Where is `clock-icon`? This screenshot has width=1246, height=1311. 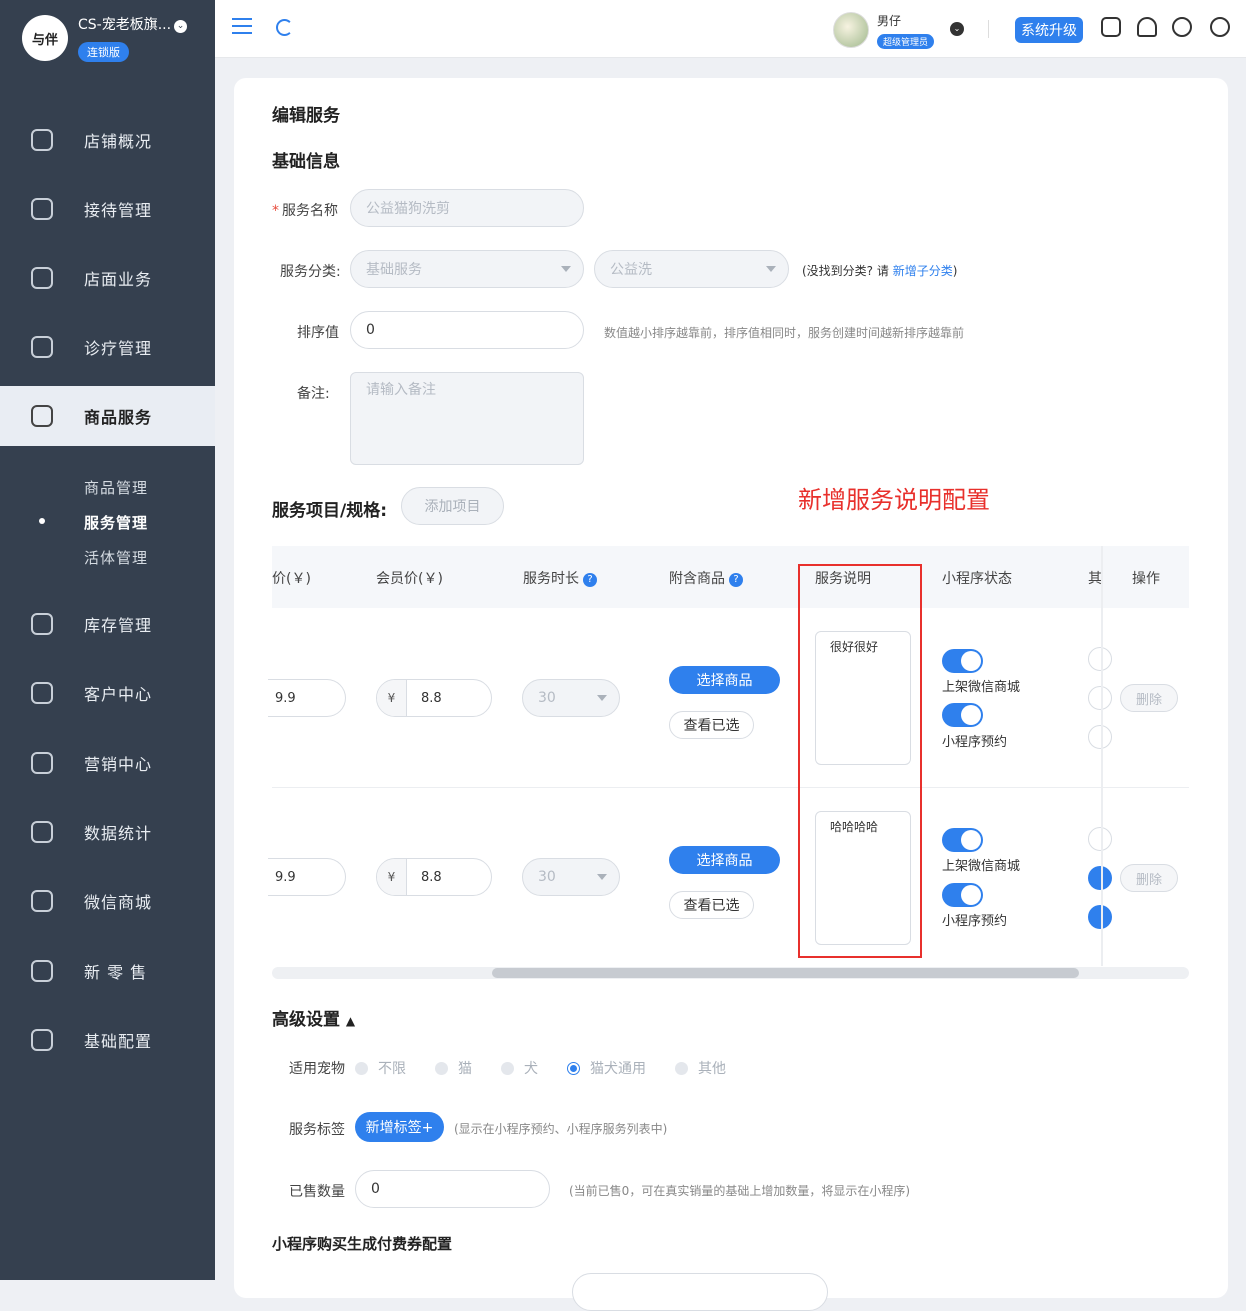 clock-icon is located at coordinates (1220, 27).